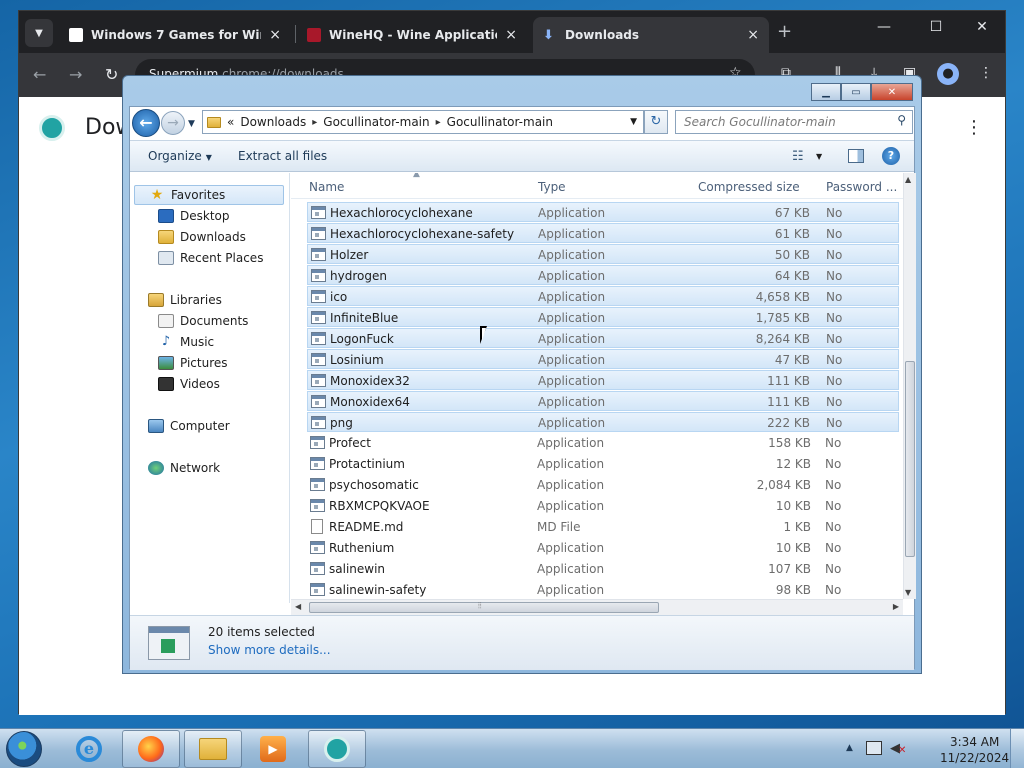 The image size is (1024, 768). What do you see at coordinates (891, 156) in the screenshot?
I see `help-icon: ?` at bounding box center [891, 156].